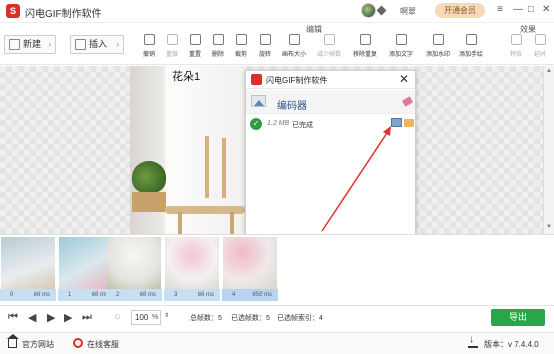  I want to click on dialog-header: 闪电GIF制作软件 ✕, so click(330, 80).